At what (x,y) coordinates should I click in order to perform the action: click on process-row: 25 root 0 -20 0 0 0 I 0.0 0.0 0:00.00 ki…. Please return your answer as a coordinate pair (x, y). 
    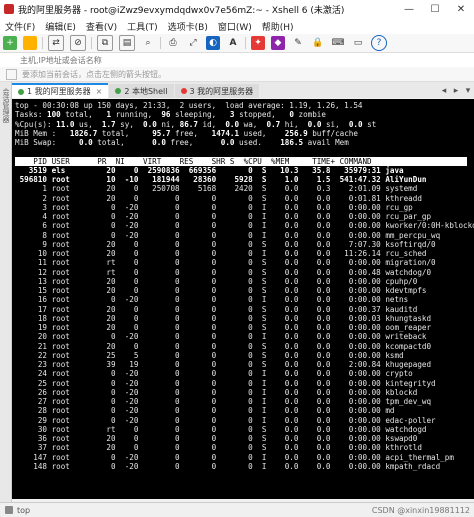
    Looking at the image, I should click on (225, 383).